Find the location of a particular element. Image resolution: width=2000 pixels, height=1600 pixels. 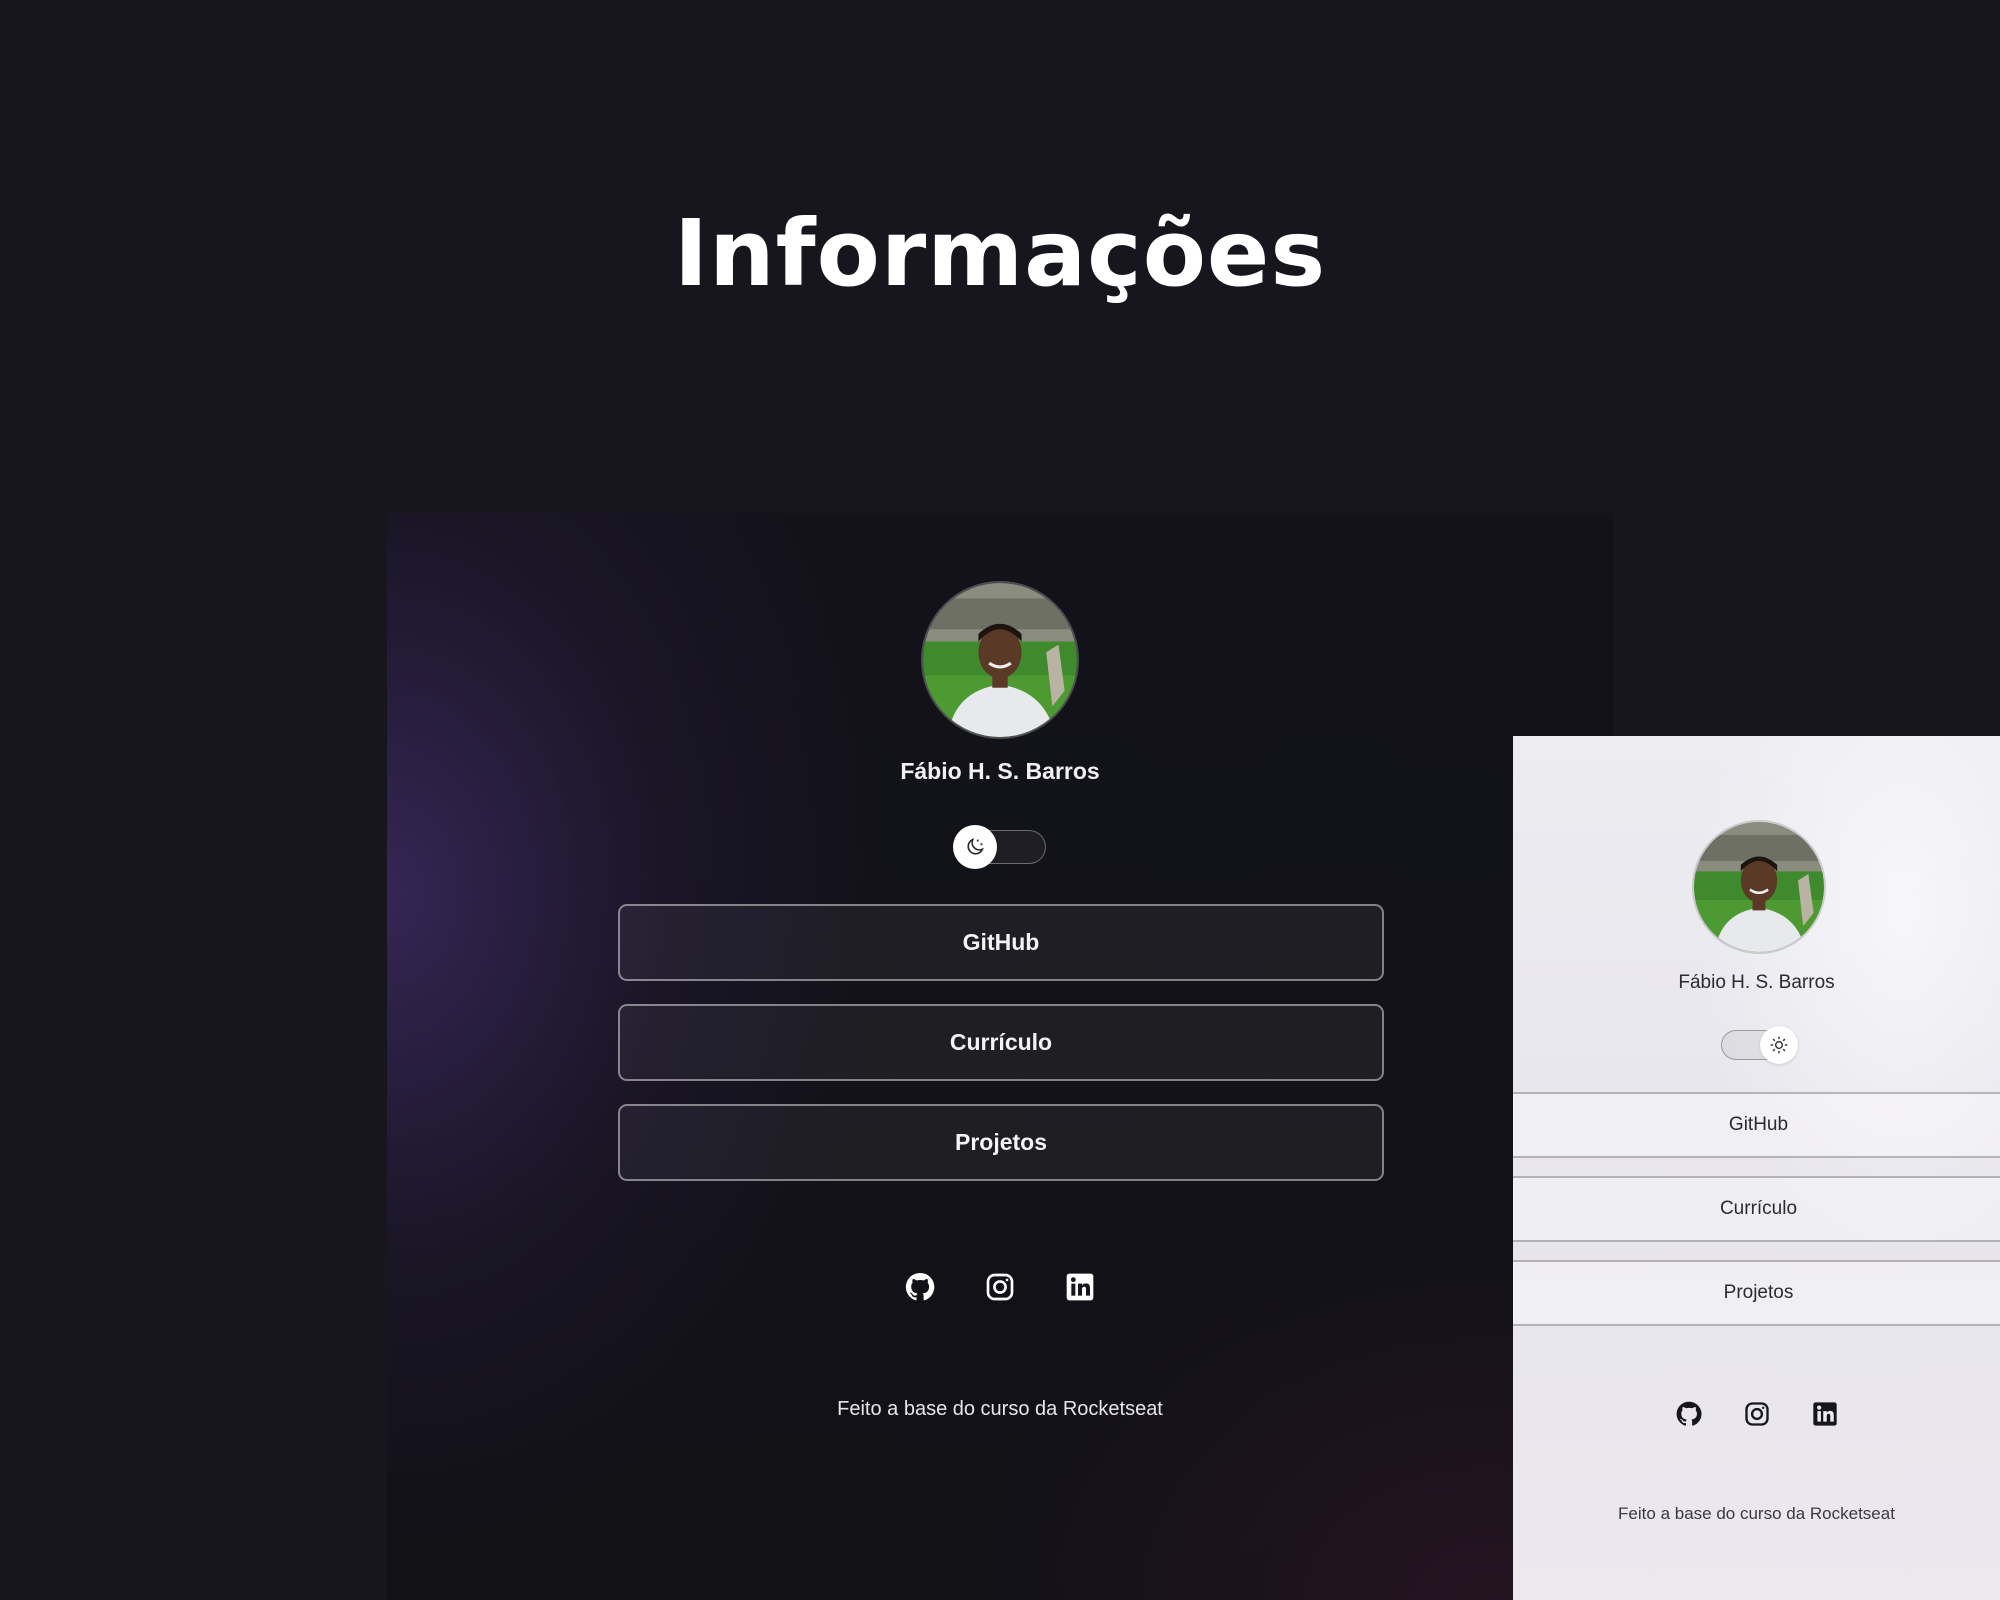

moon-icon is located at coordinates (975, 846).